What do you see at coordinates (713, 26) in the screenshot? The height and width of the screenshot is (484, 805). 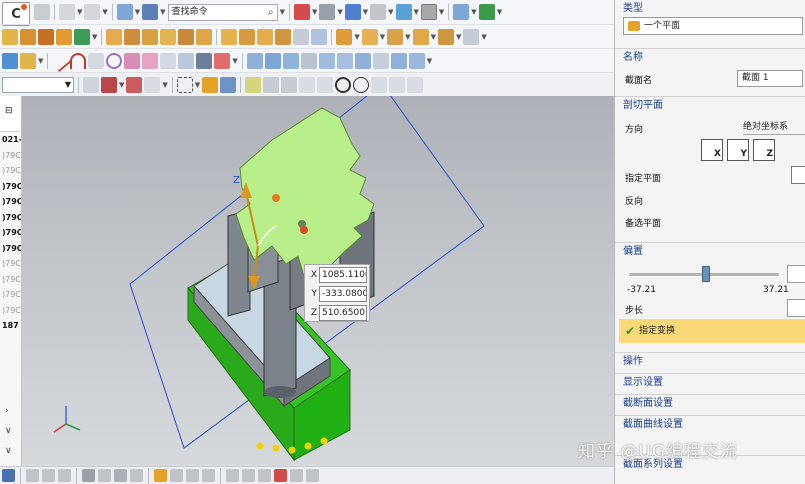 I see `type-select: 一个平面` at bounding box center [713, 26].